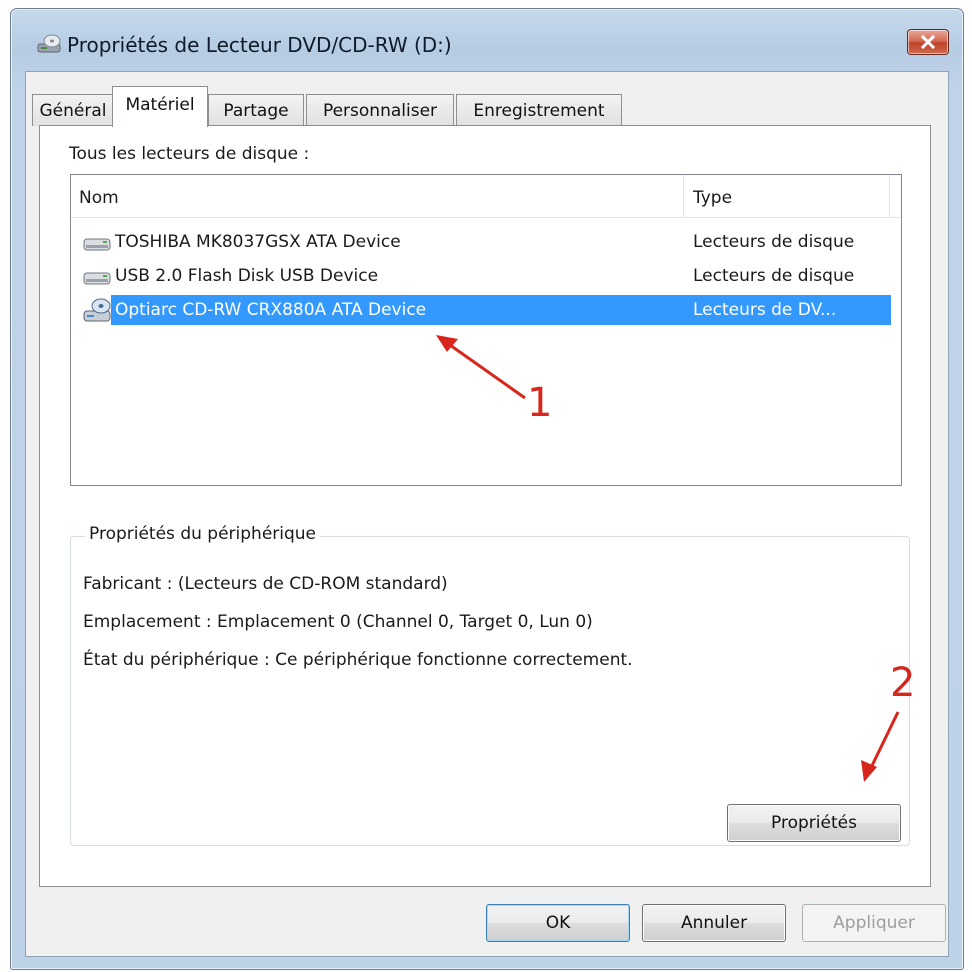 The height and width of the screenshot is (972, 972). I want to click on close-icon, so click(928, 42).